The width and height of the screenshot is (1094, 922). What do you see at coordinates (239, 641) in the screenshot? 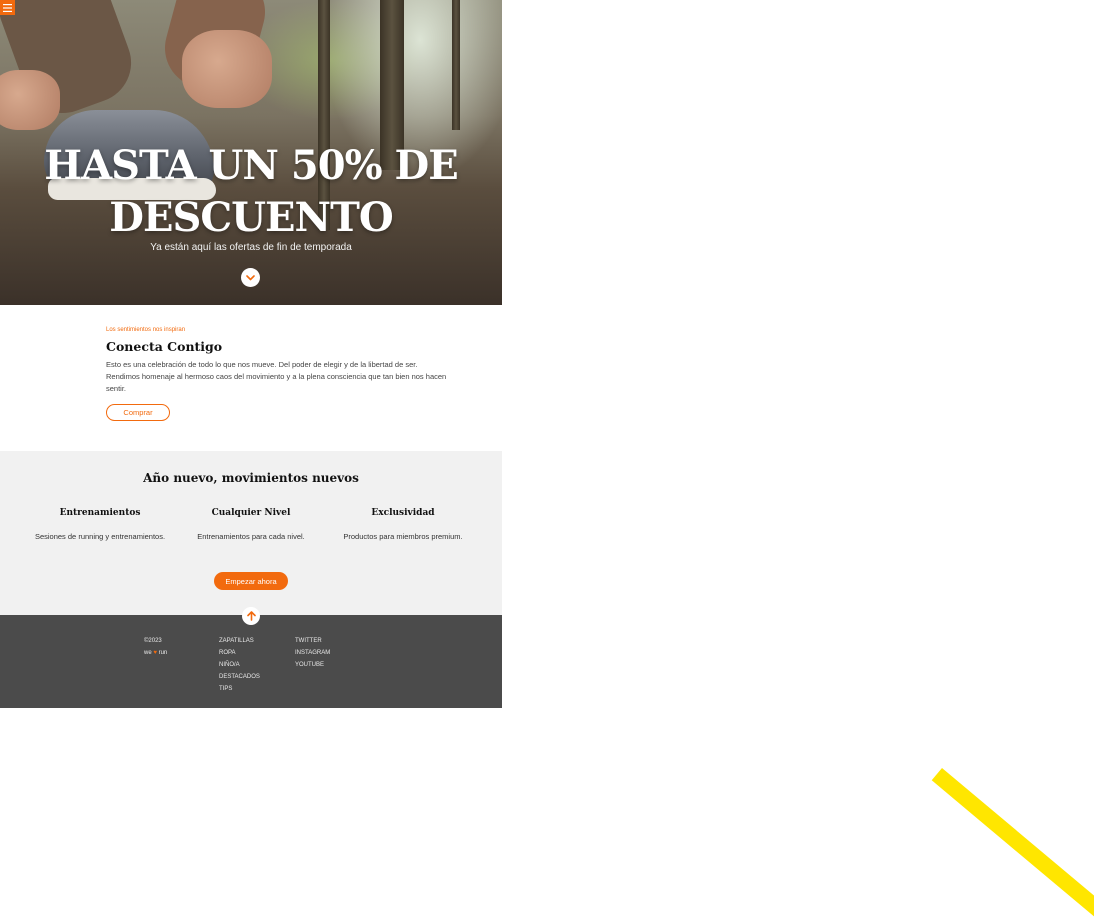
I see `footer-link-zapatillas: ZAPATILLAS` at bounding box center [239, 641].